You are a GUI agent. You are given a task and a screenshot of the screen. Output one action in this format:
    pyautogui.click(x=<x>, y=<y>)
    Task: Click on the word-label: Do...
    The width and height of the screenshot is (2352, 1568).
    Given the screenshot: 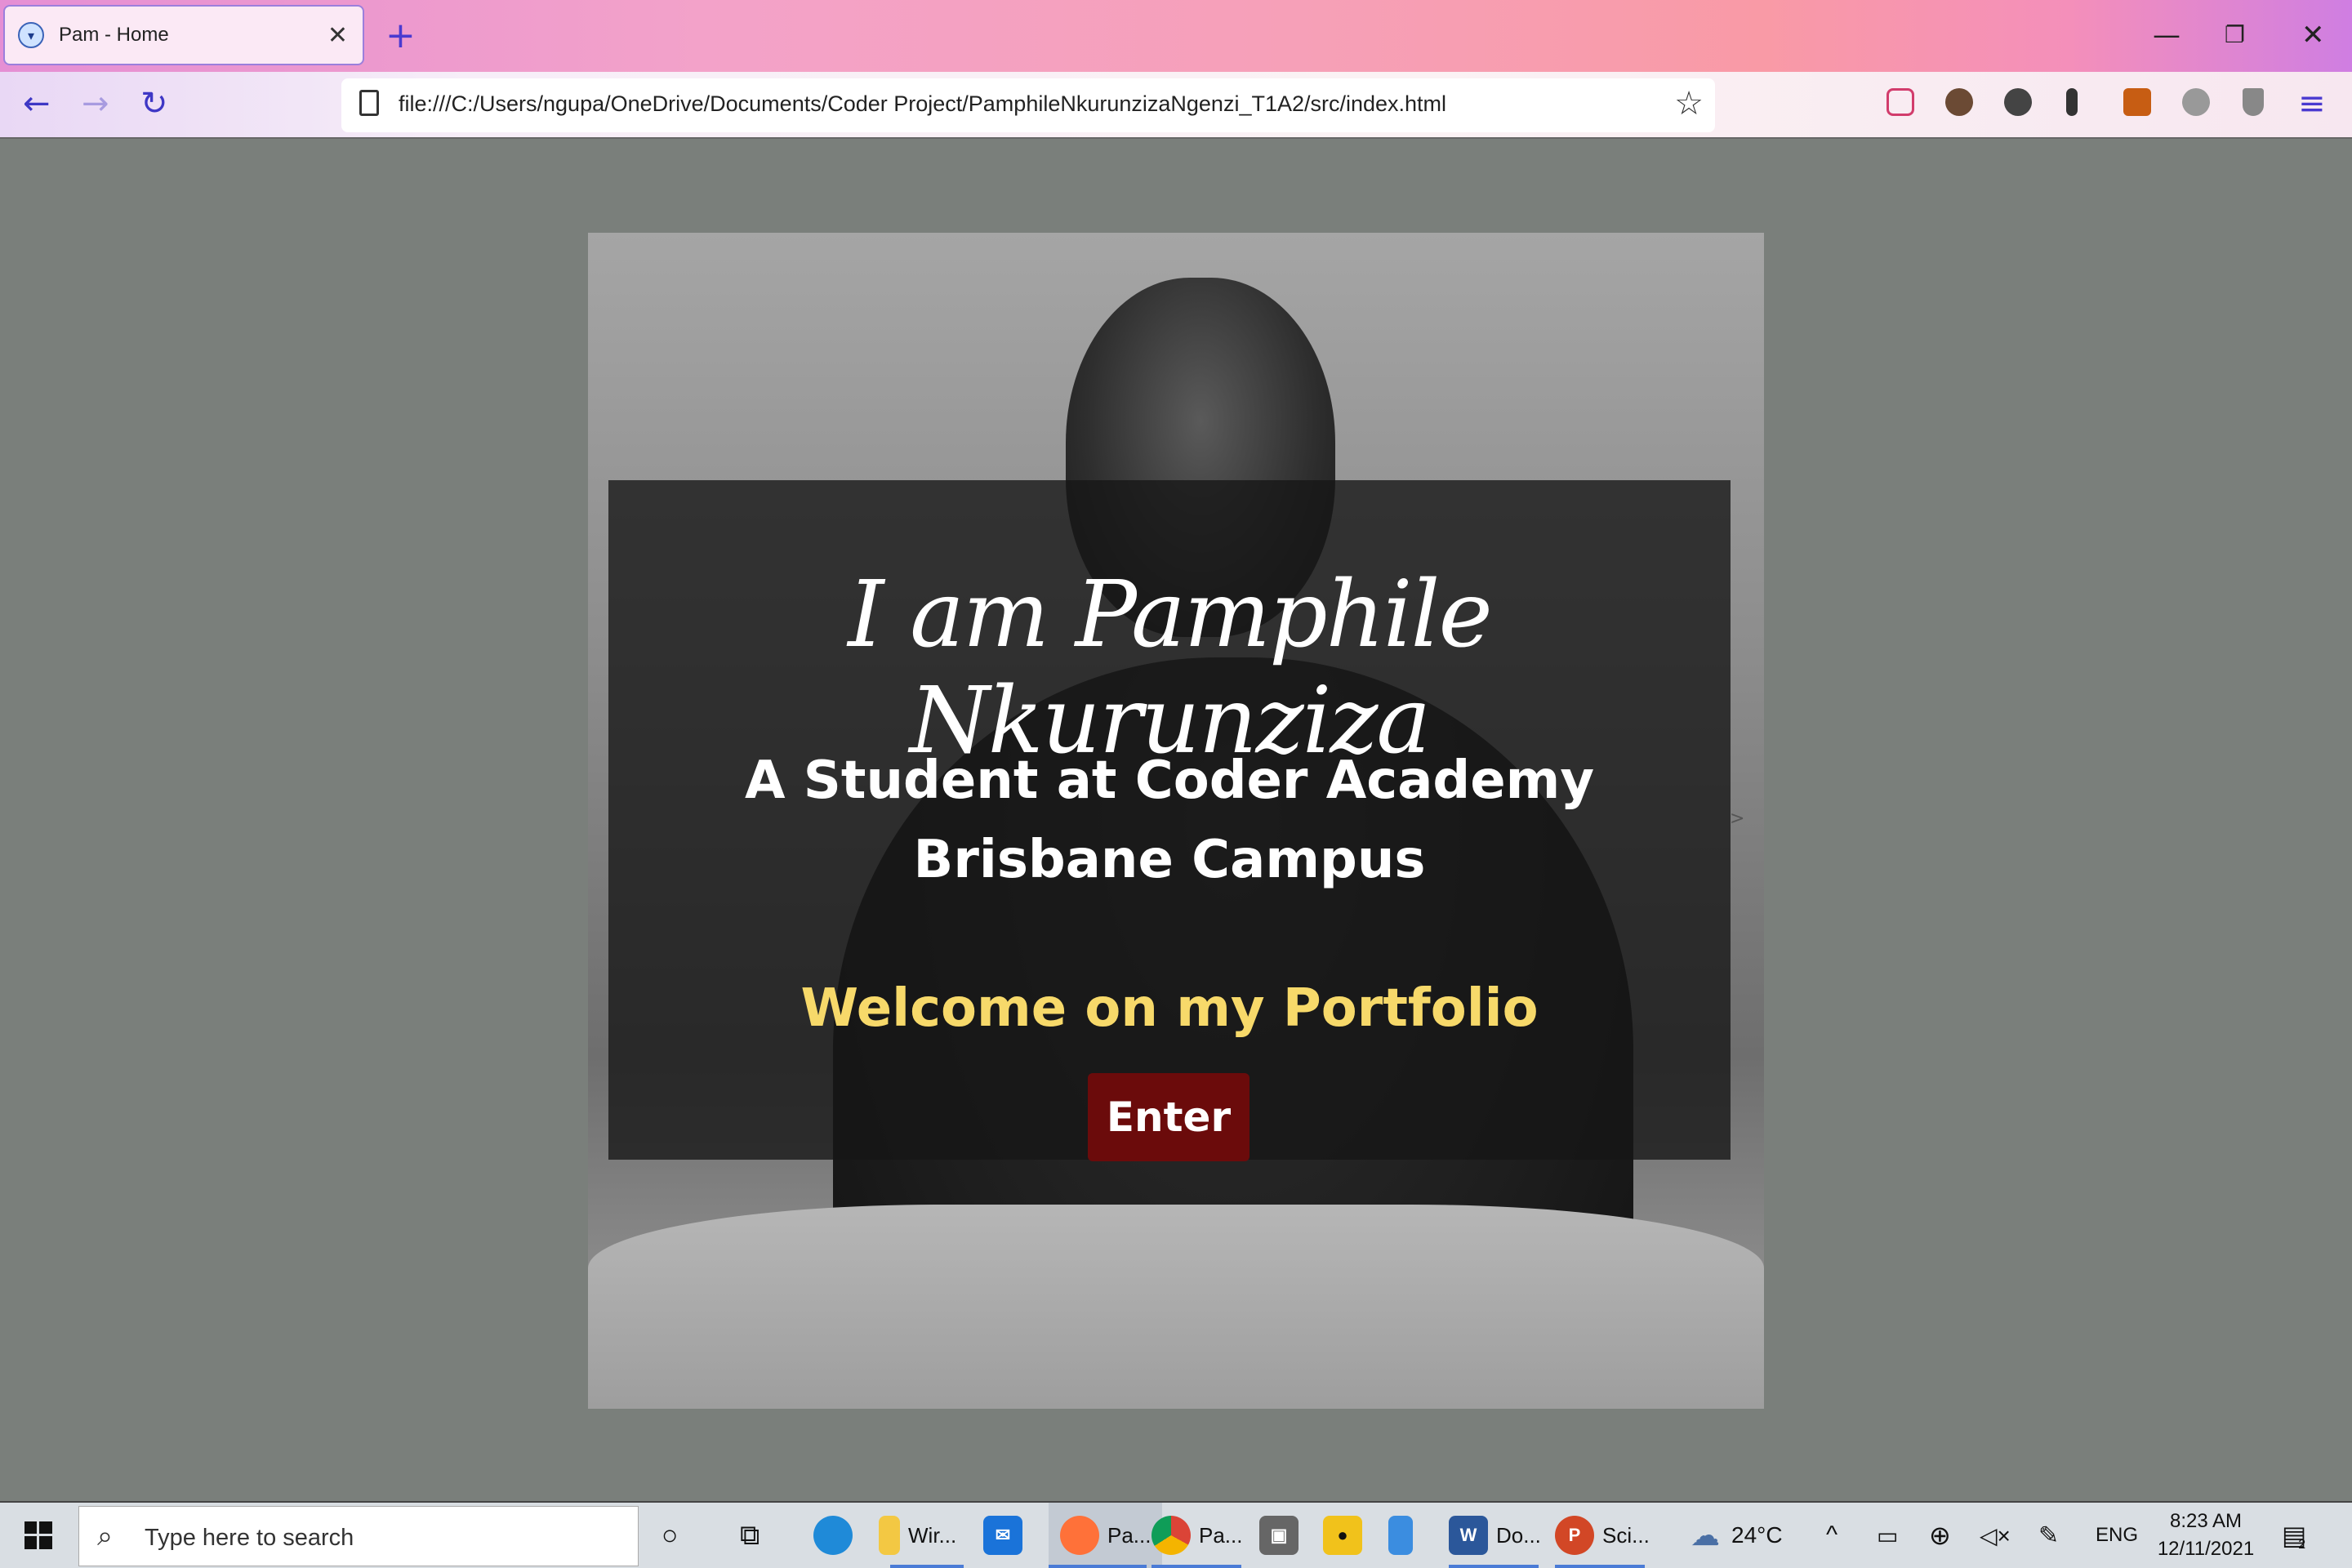 What is the action you would take?
    pyautogui.click(x=1518, y=1535)
    